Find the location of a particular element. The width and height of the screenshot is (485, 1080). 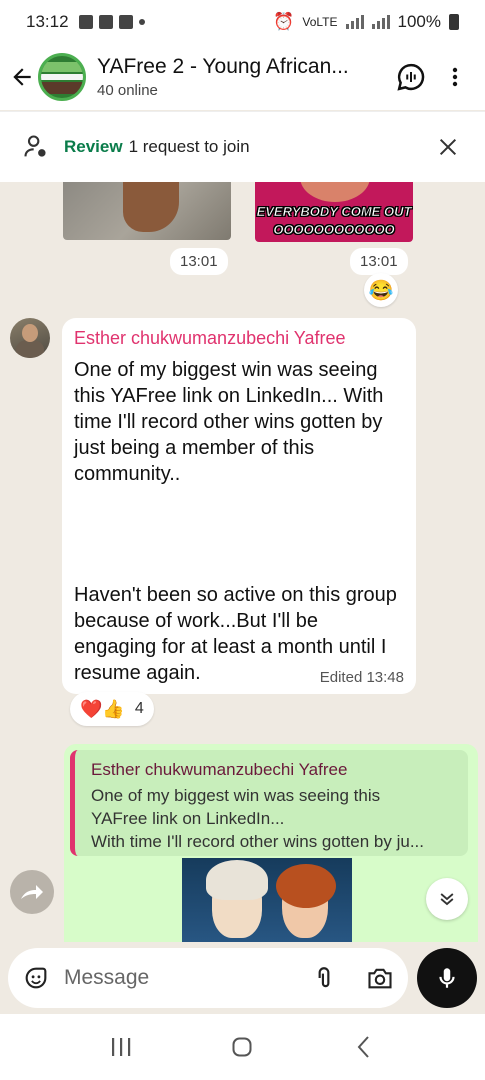

camera-button is located at coordinates (380, 978).